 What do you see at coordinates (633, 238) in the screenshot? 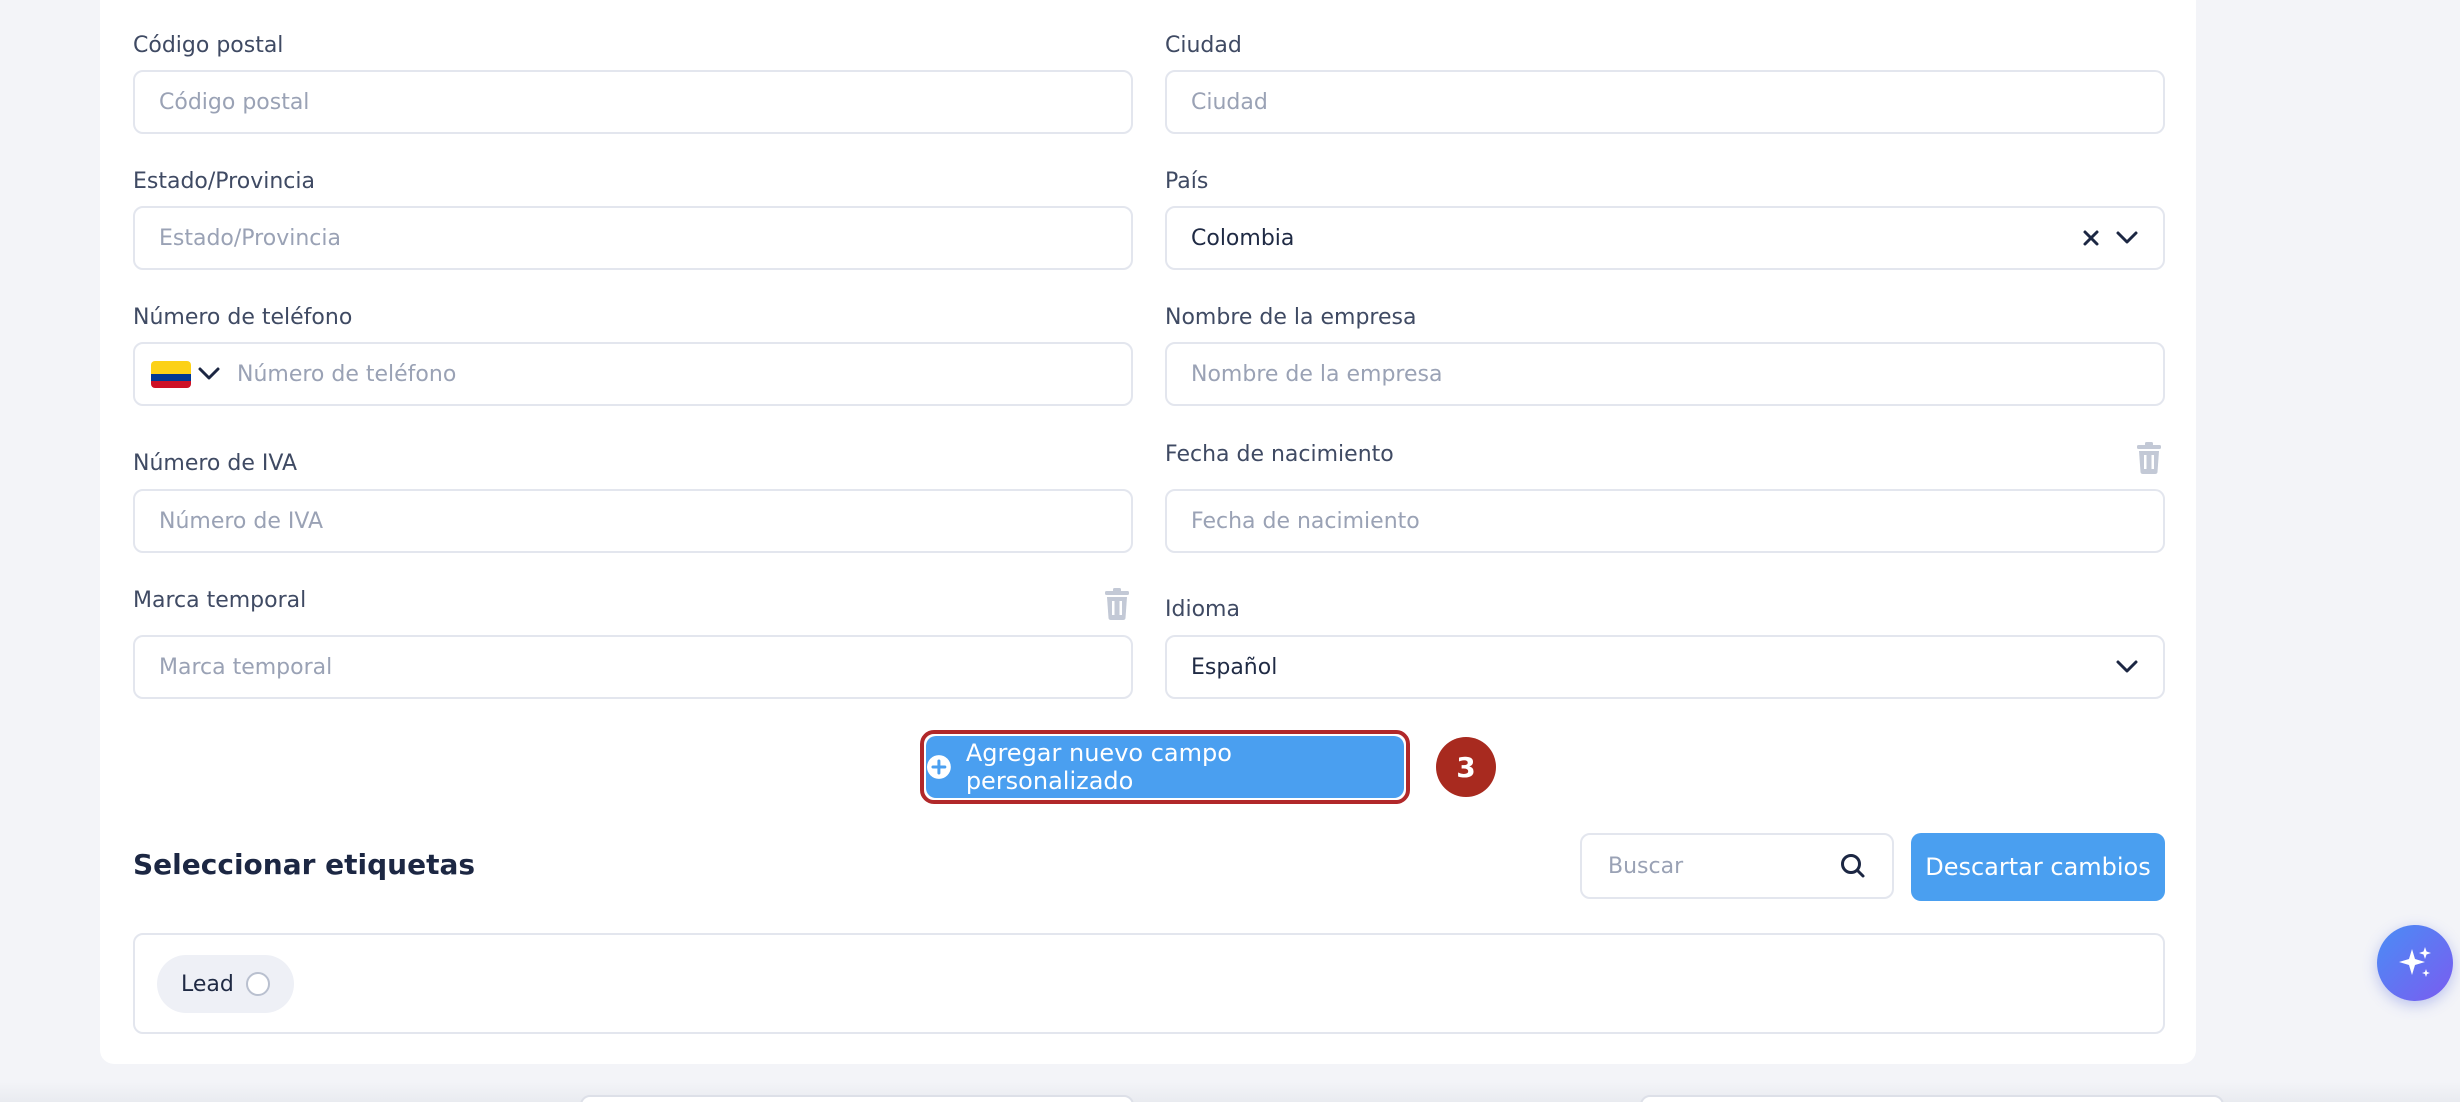
I see `state-input: Estado/Provincia` at bounding box center [633, 238].